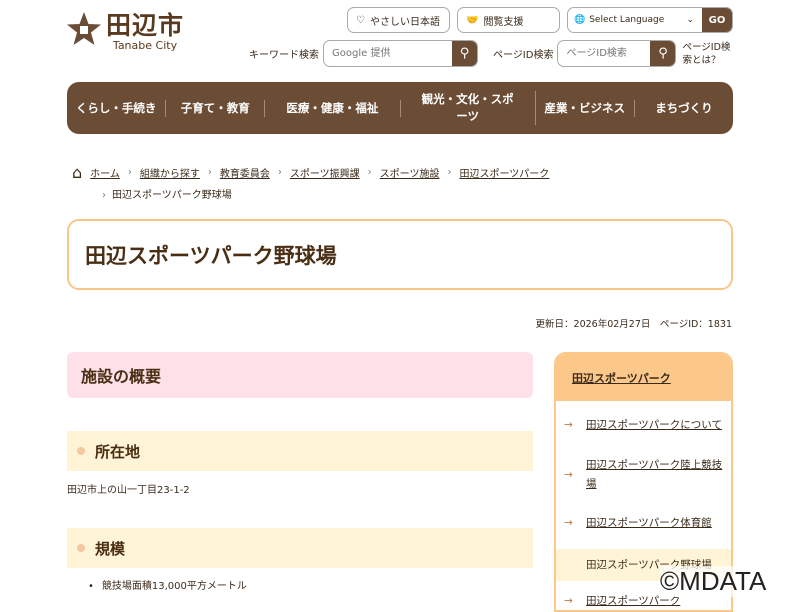 The image size is (800, 612). I want to click on nav-item: 子育て・教育, so click(216, 108).